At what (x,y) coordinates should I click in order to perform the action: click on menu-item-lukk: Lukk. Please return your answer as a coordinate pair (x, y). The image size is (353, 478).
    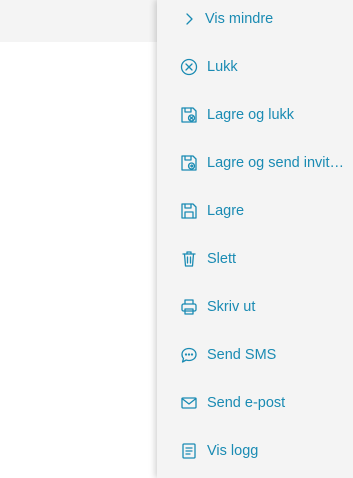
    Looking at the image, I should click on (255, 67).